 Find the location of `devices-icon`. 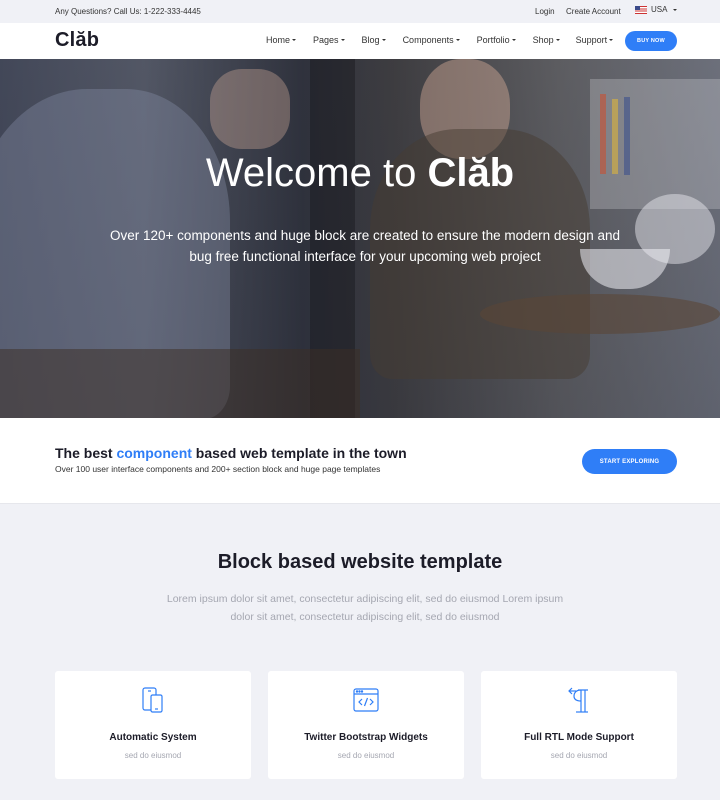

devices-icon is located at coordinates (152, 700).